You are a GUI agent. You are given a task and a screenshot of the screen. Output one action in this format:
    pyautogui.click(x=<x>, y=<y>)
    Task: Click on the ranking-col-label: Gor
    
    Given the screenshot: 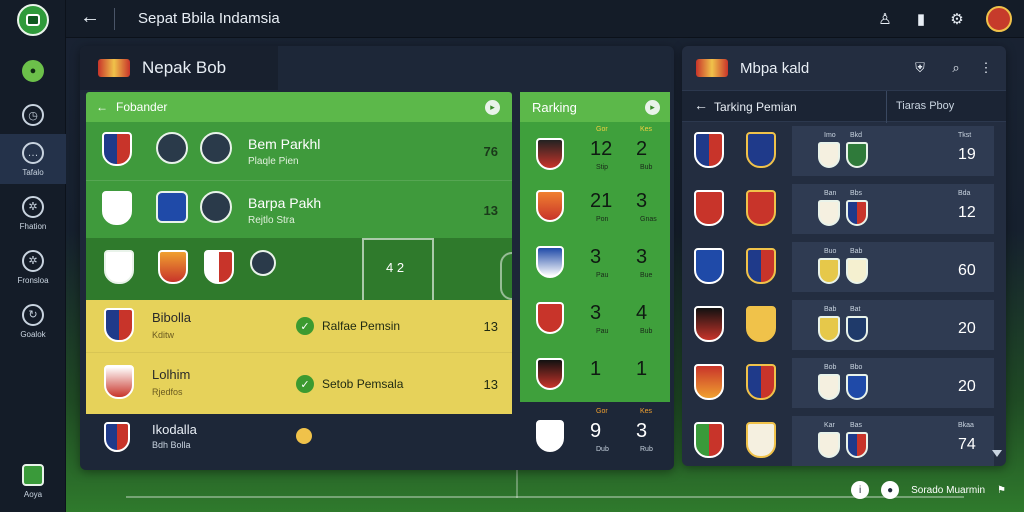 What is the action you would take?
    pyautogui.click(x=602, y=411)
    